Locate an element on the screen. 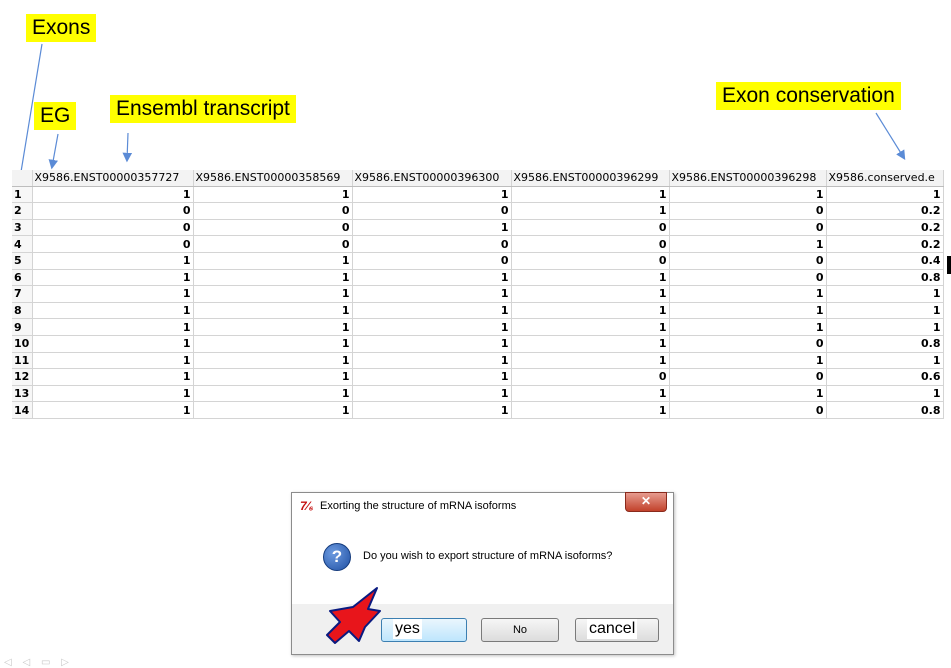  close-icon: ✕ is located at coordinates (646, 502).